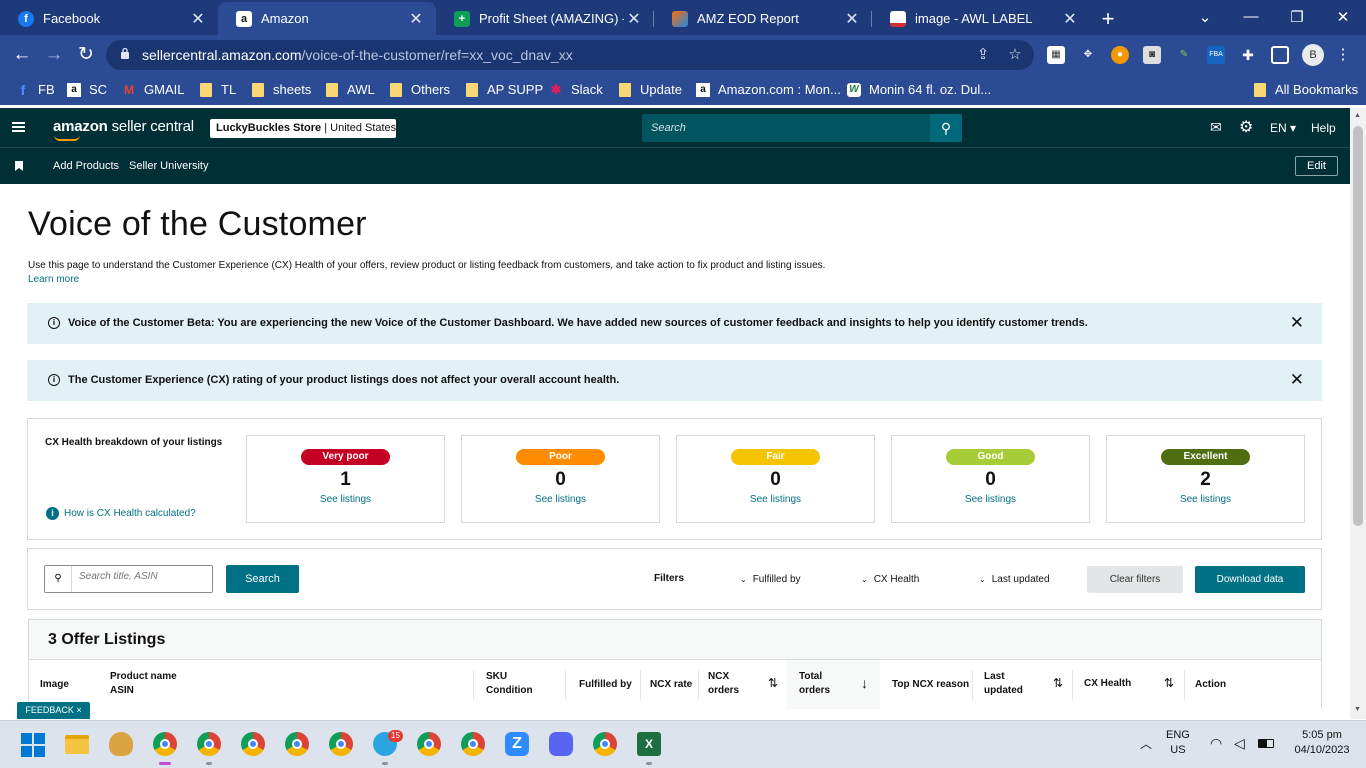 The width and height of the screenshot is (1366, 768). I want to click on col-last-updated: Last updated, so click(1003, 684).